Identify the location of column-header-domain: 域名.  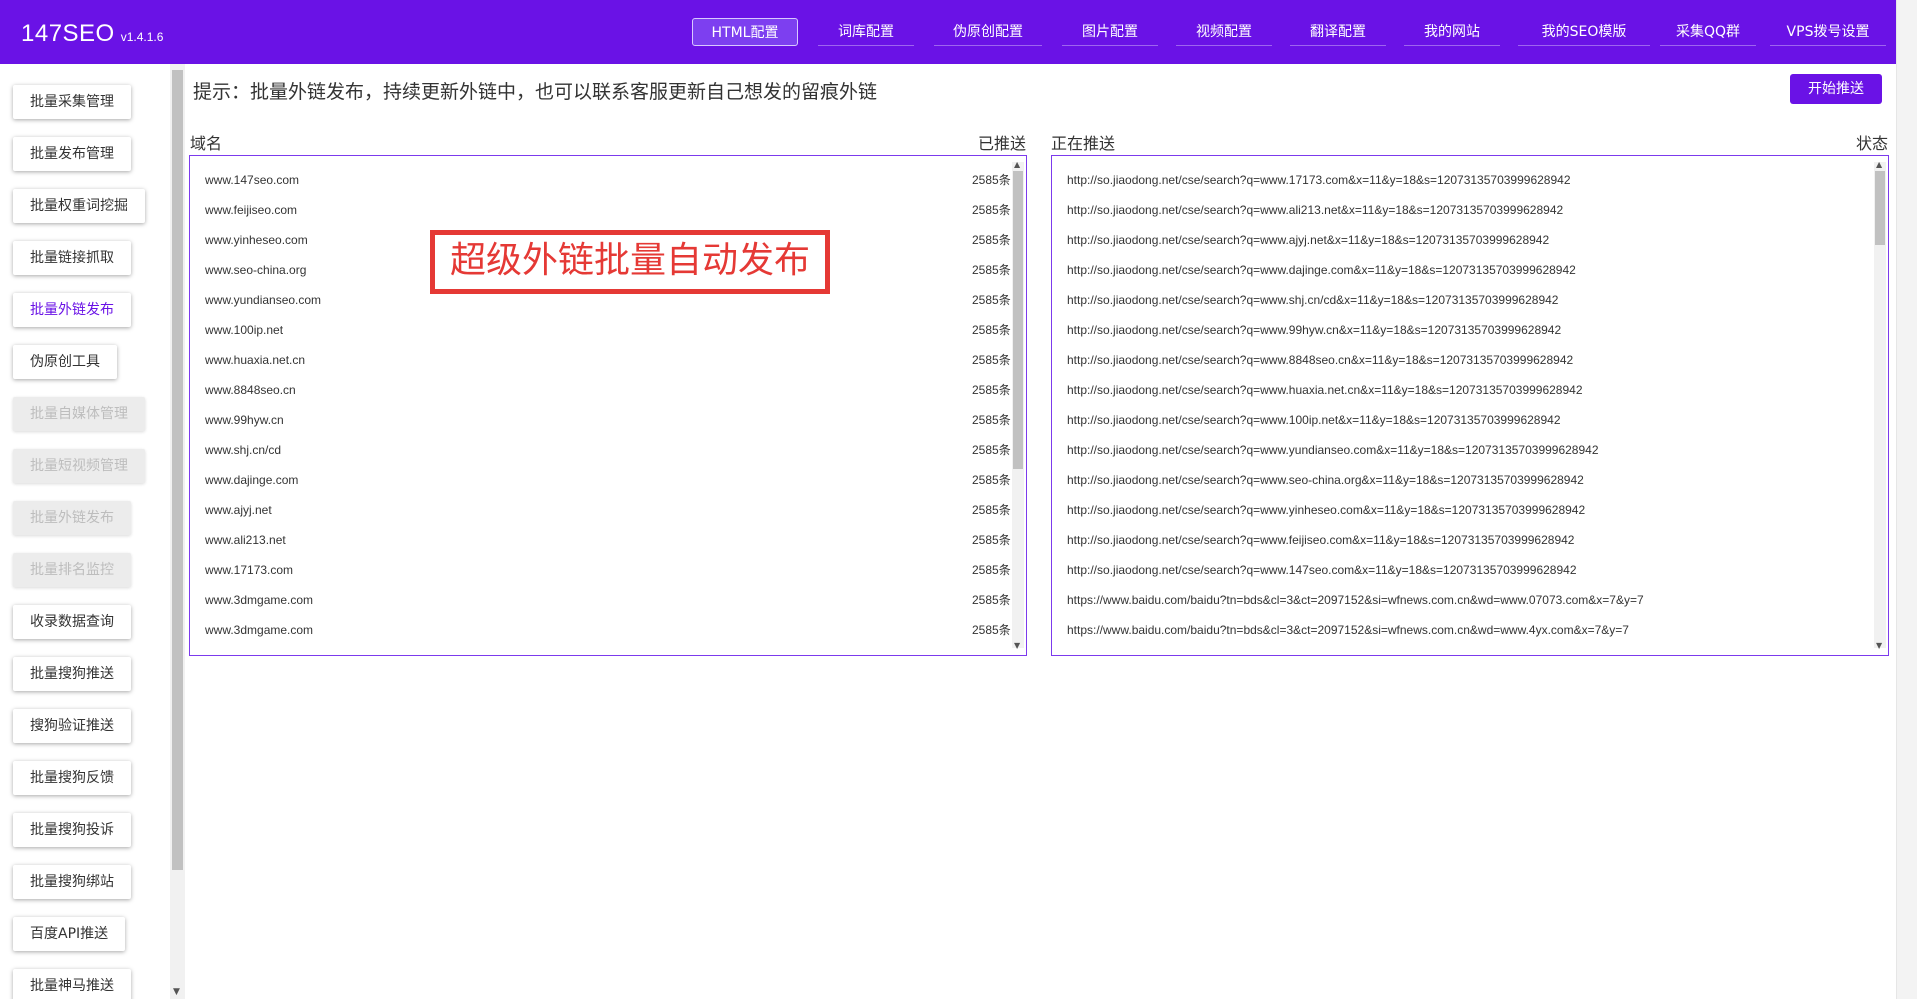
(206, 143).